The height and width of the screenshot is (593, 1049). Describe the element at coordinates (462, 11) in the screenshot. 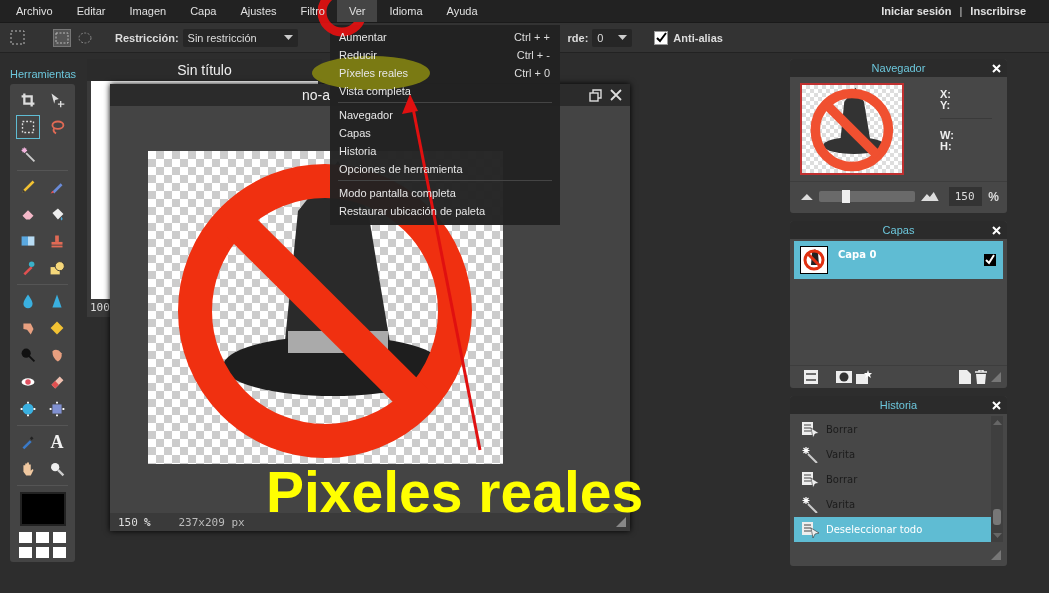

I see `menu-item: Ayuda` at that location.